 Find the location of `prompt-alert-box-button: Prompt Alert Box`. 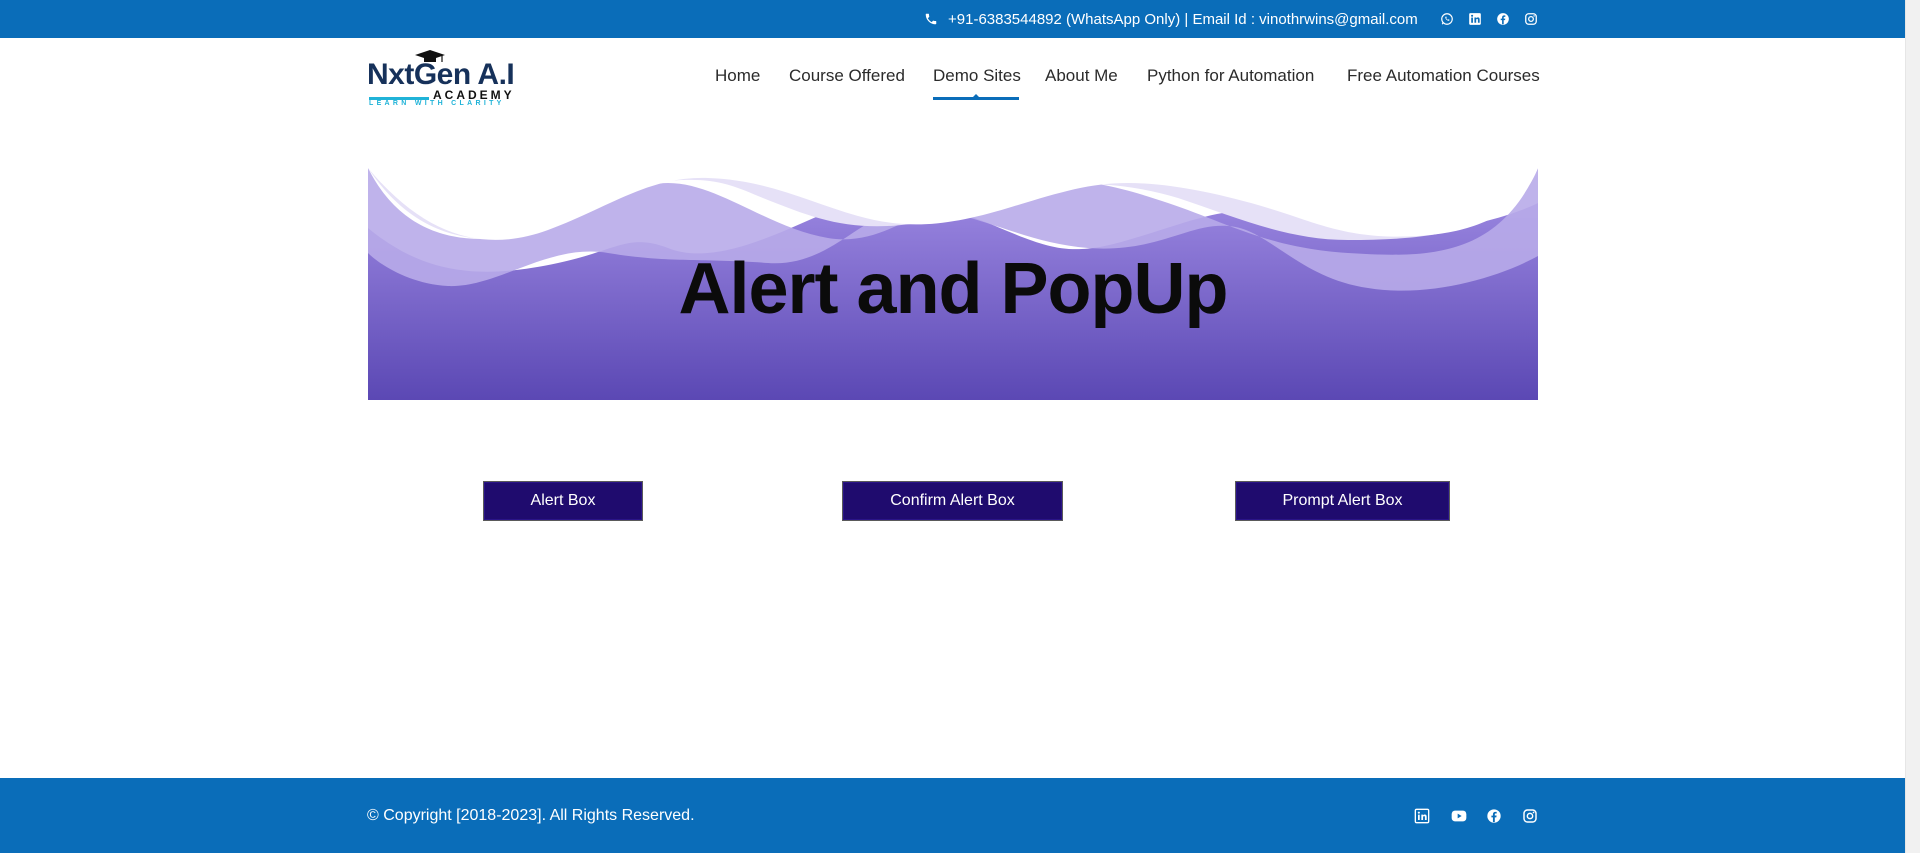

prompt-alert-box-button: Prompt Alert Box is located at coordinates (1342, 501).